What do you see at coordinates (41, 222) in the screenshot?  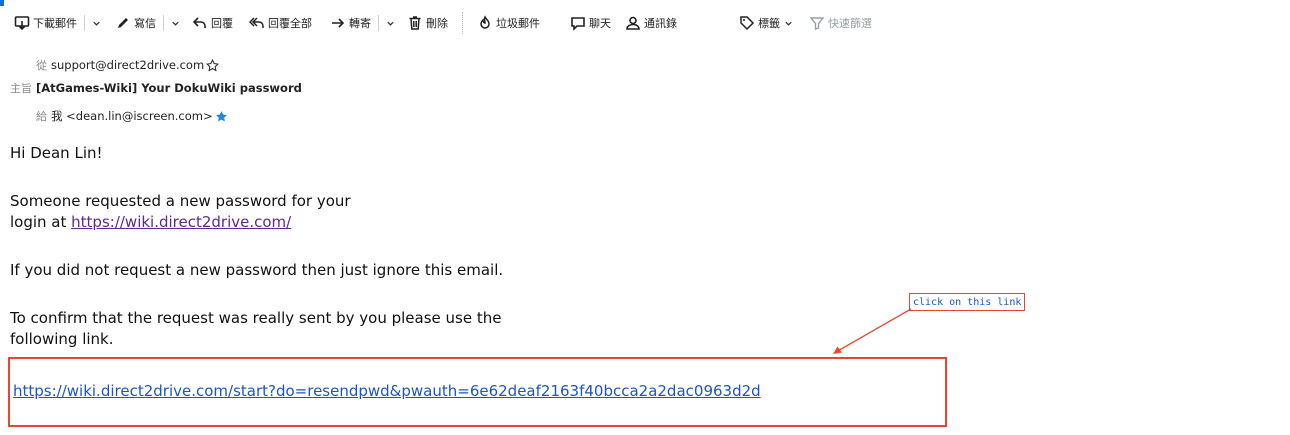 I see `para1-prefix: login at` at bounding box center [41, 222].